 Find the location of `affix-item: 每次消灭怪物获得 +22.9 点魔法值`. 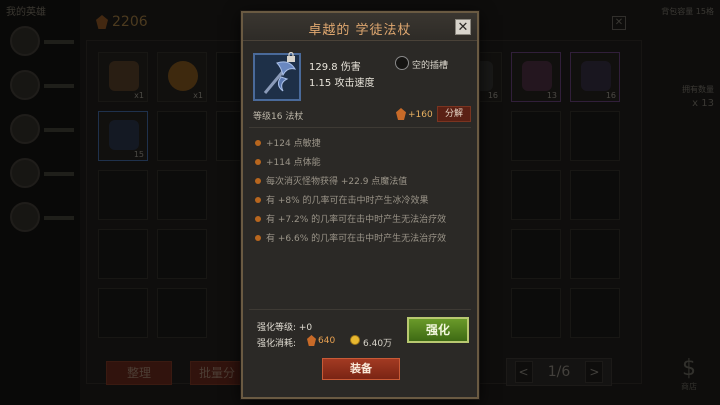

affix-item: 每次消灭怪物获得 +22.9 点魔法值 is located at coordinates (331, 180).